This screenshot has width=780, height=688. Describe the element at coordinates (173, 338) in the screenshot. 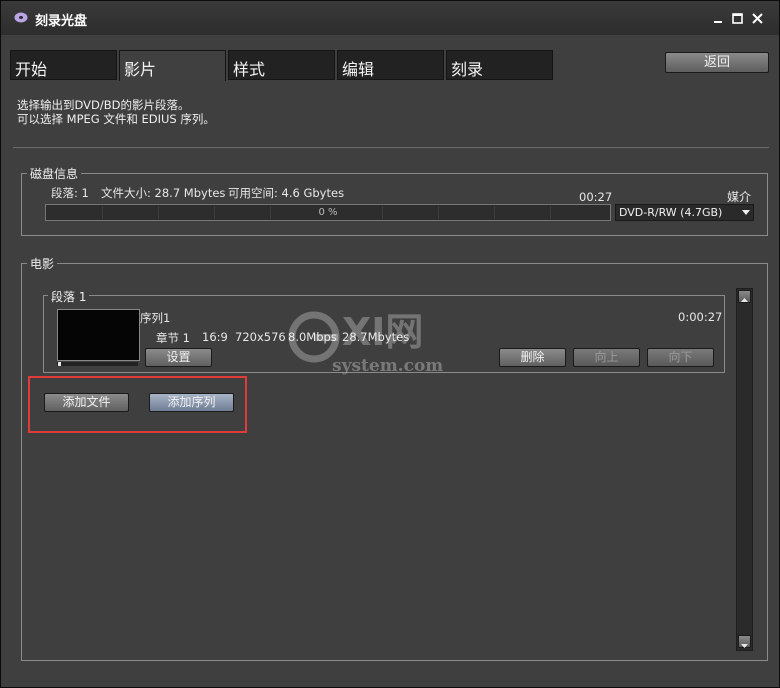

I see `chapter-label: 章节 1` at that location.